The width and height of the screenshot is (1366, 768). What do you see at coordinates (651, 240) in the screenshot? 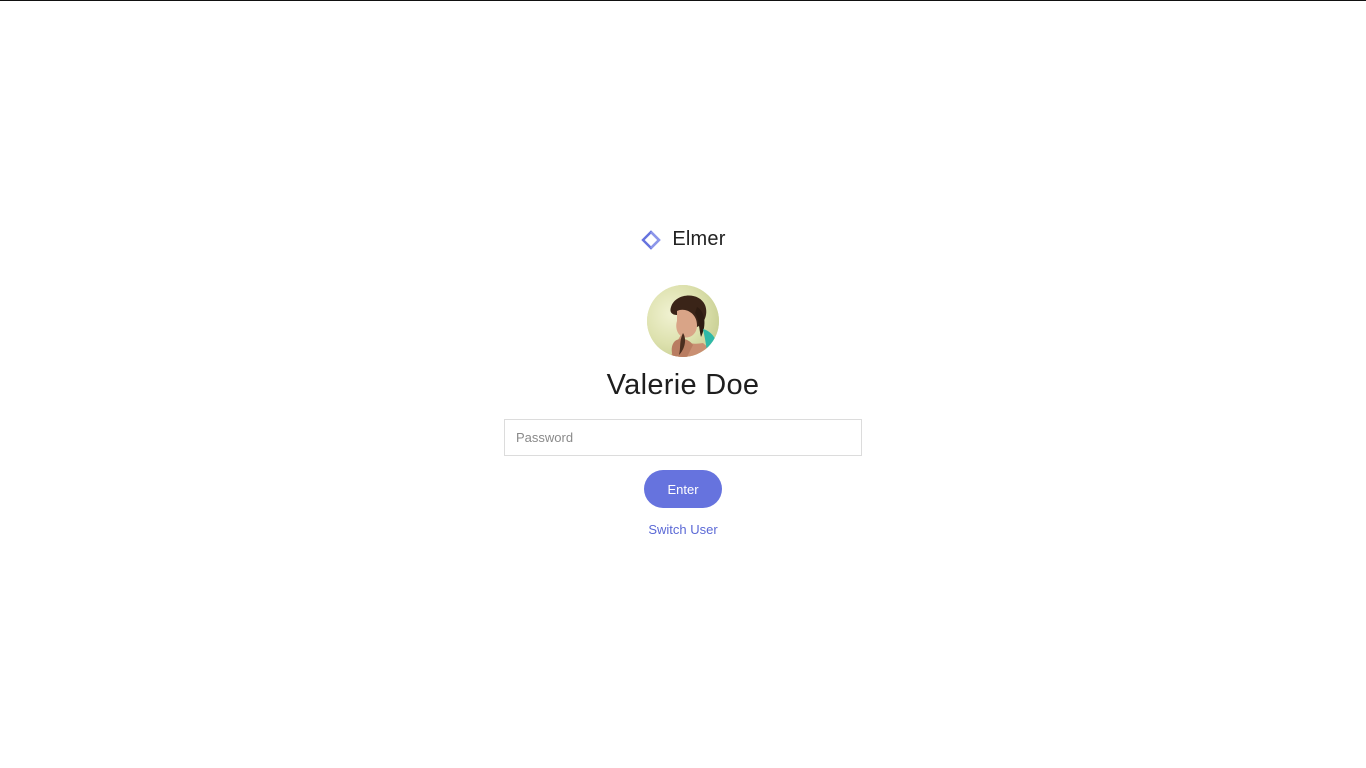
I see `diamond-logo-icon` at bounding box center [651, 240].